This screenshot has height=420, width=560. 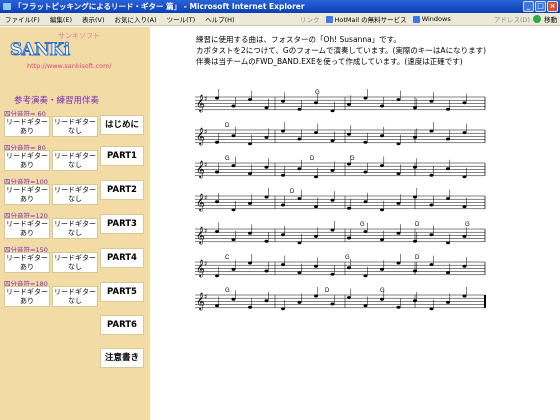 What do you see at coordinates (366, 19) in the screenshot?
I see `link-hotmail: HotMail の無料サービス` at bounding box center [366, 19].